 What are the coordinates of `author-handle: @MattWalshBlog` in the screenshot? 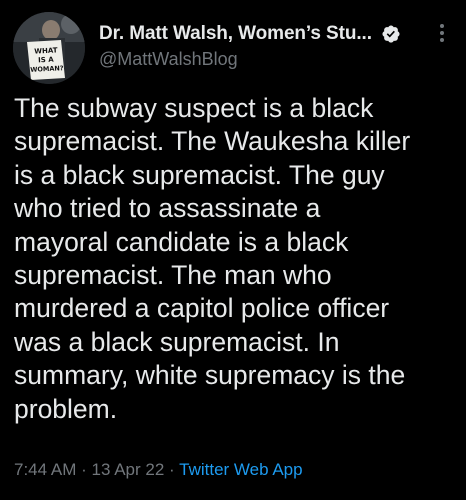 It's located at (168, 59).